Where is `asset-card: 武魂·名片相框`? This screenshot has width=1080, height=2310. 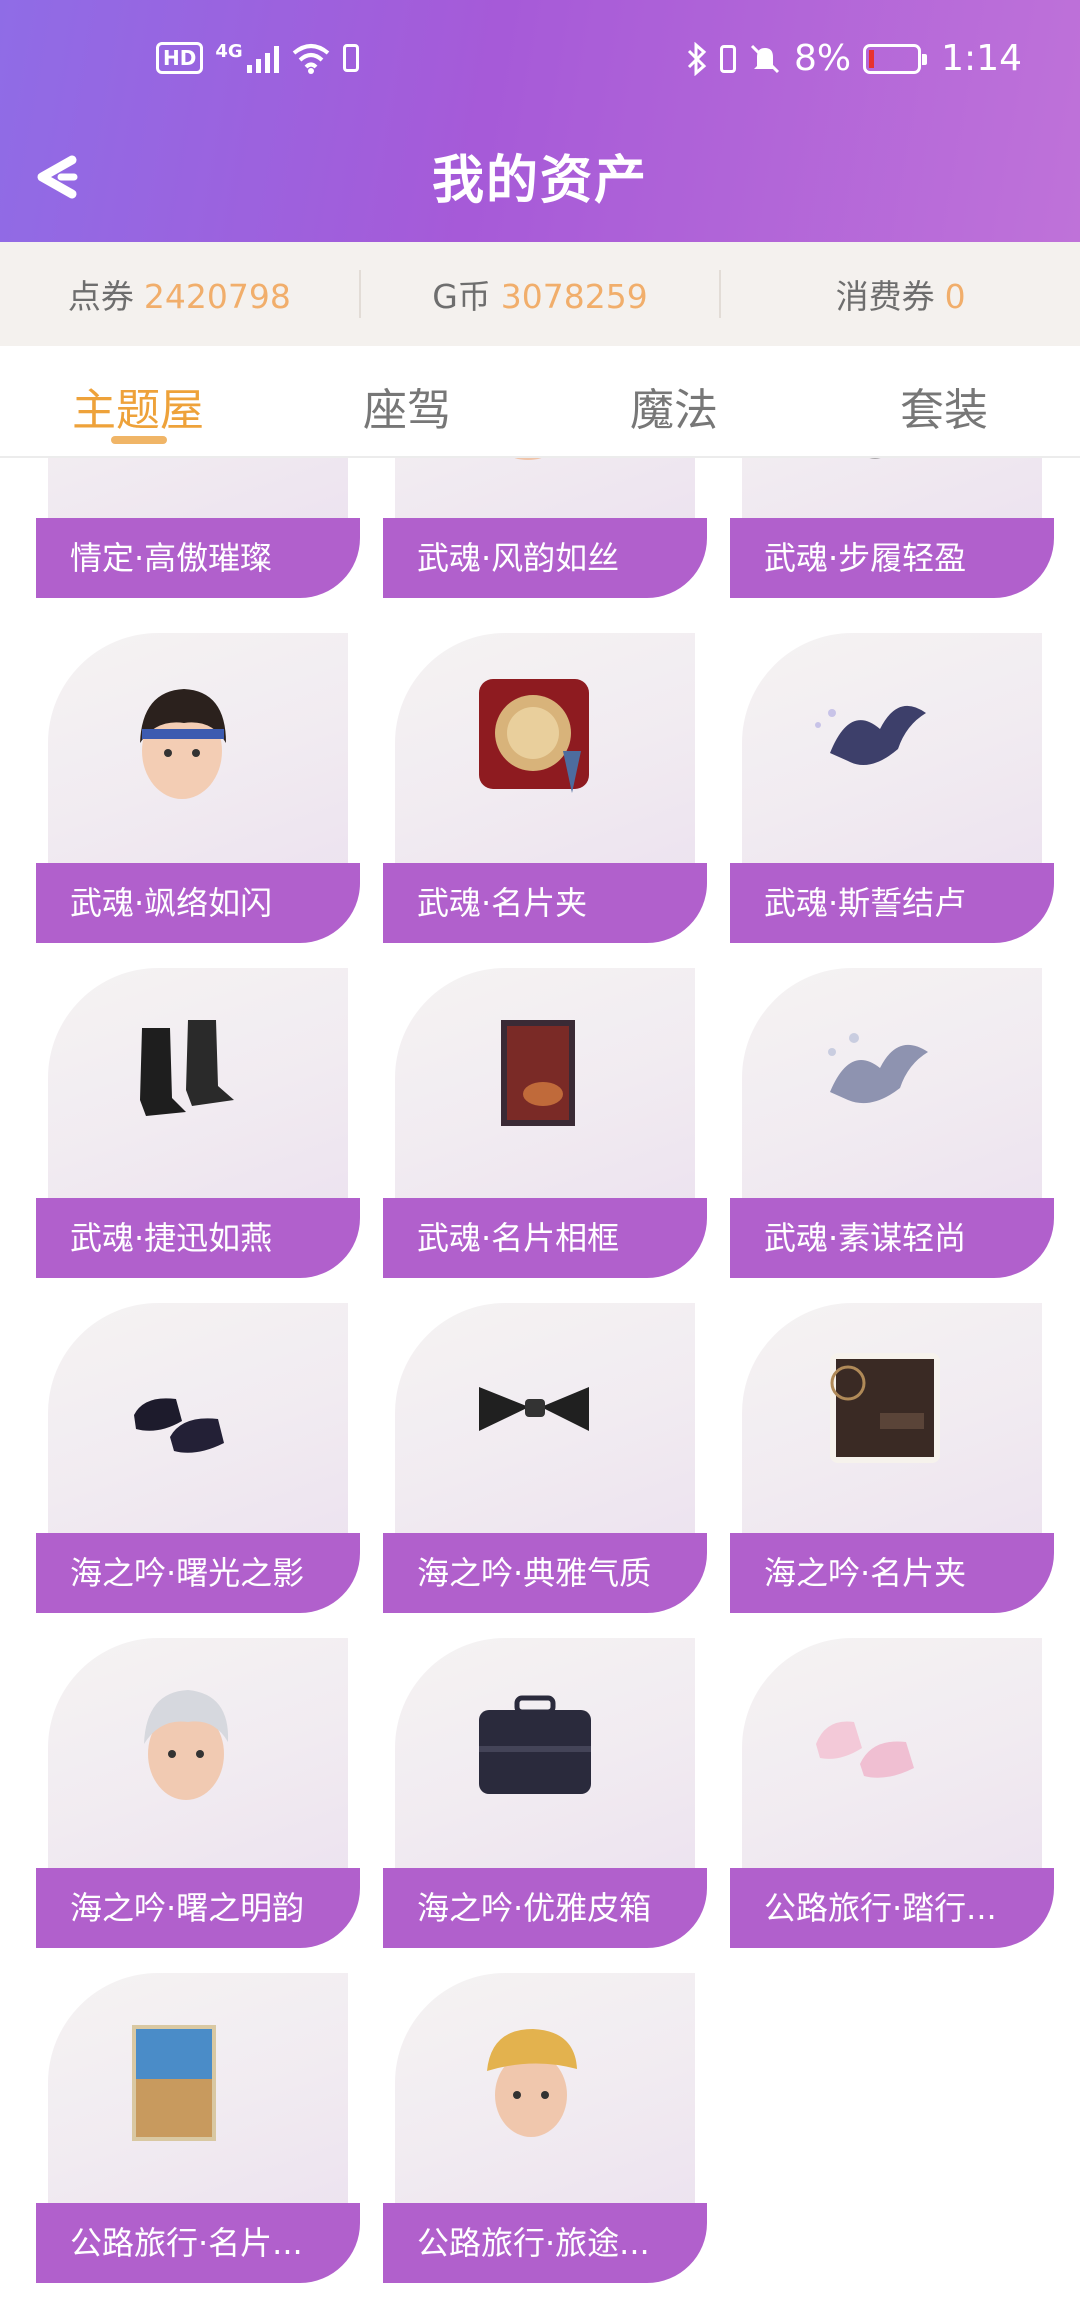
asset-card: 武魂·名片相框 is located at coordinates (545, 1128).